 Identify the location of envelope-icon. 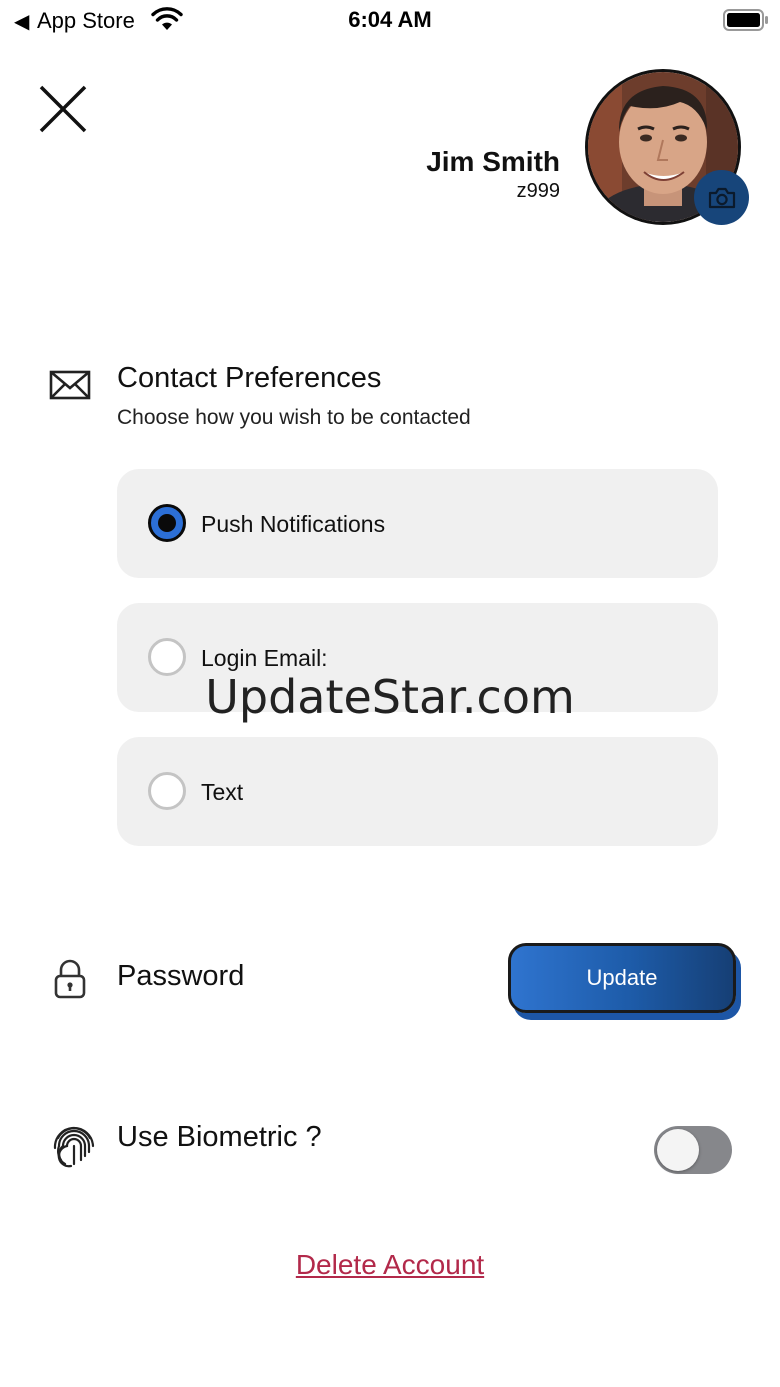
(70, 385).